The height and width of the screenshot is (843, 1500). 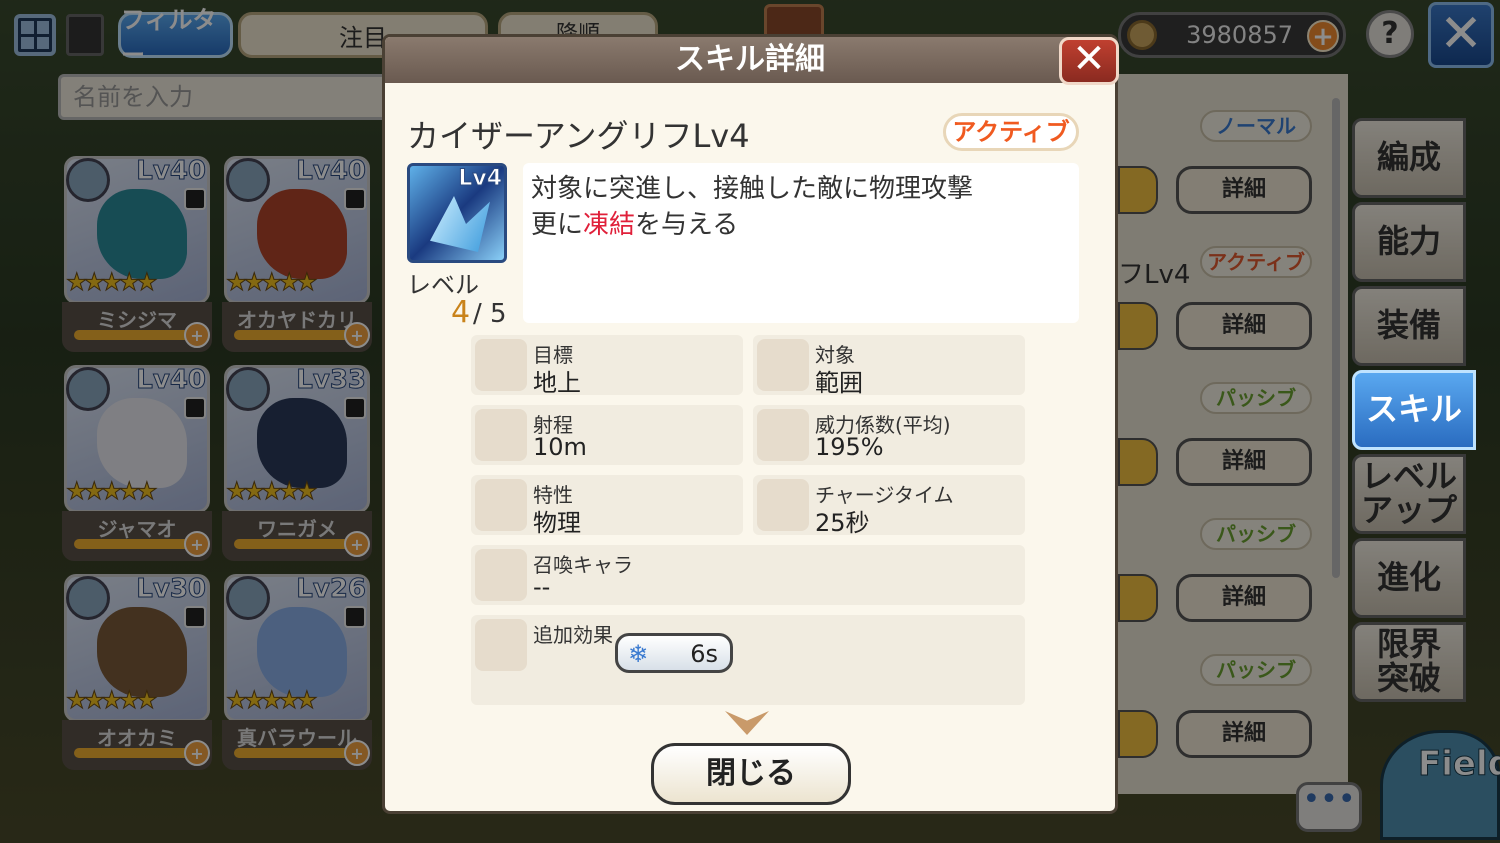 What do you see at coordinates (750, 60) in the screenshot?
I see `modal-title: スキル詳細` at bounding box center [750, 60].